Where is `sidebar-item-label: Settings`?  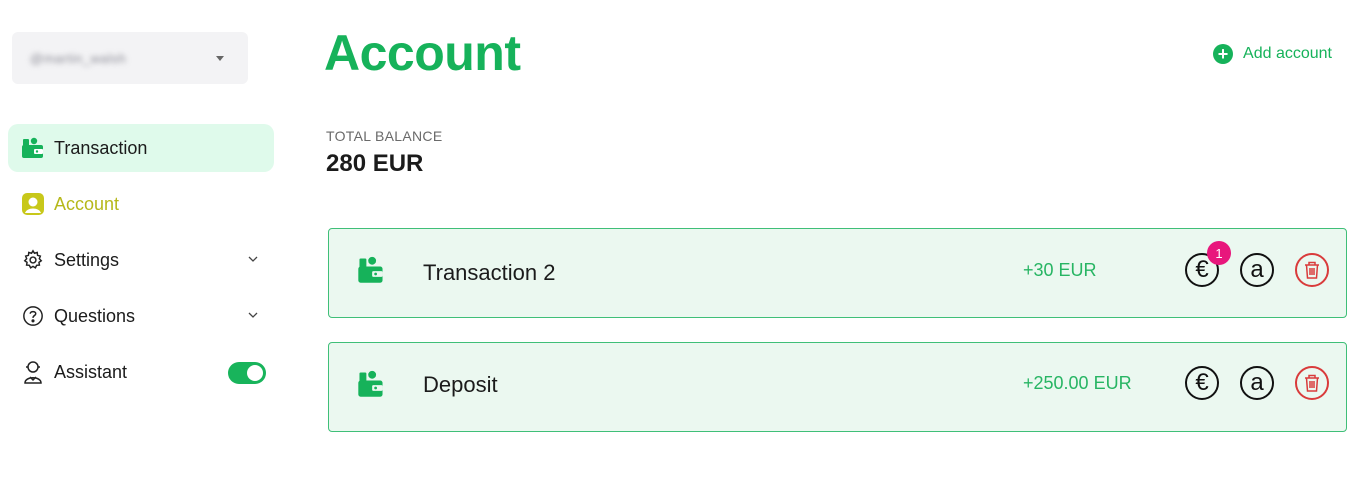
sidebar-item-label: Settings is located at coordinates (87, 259).